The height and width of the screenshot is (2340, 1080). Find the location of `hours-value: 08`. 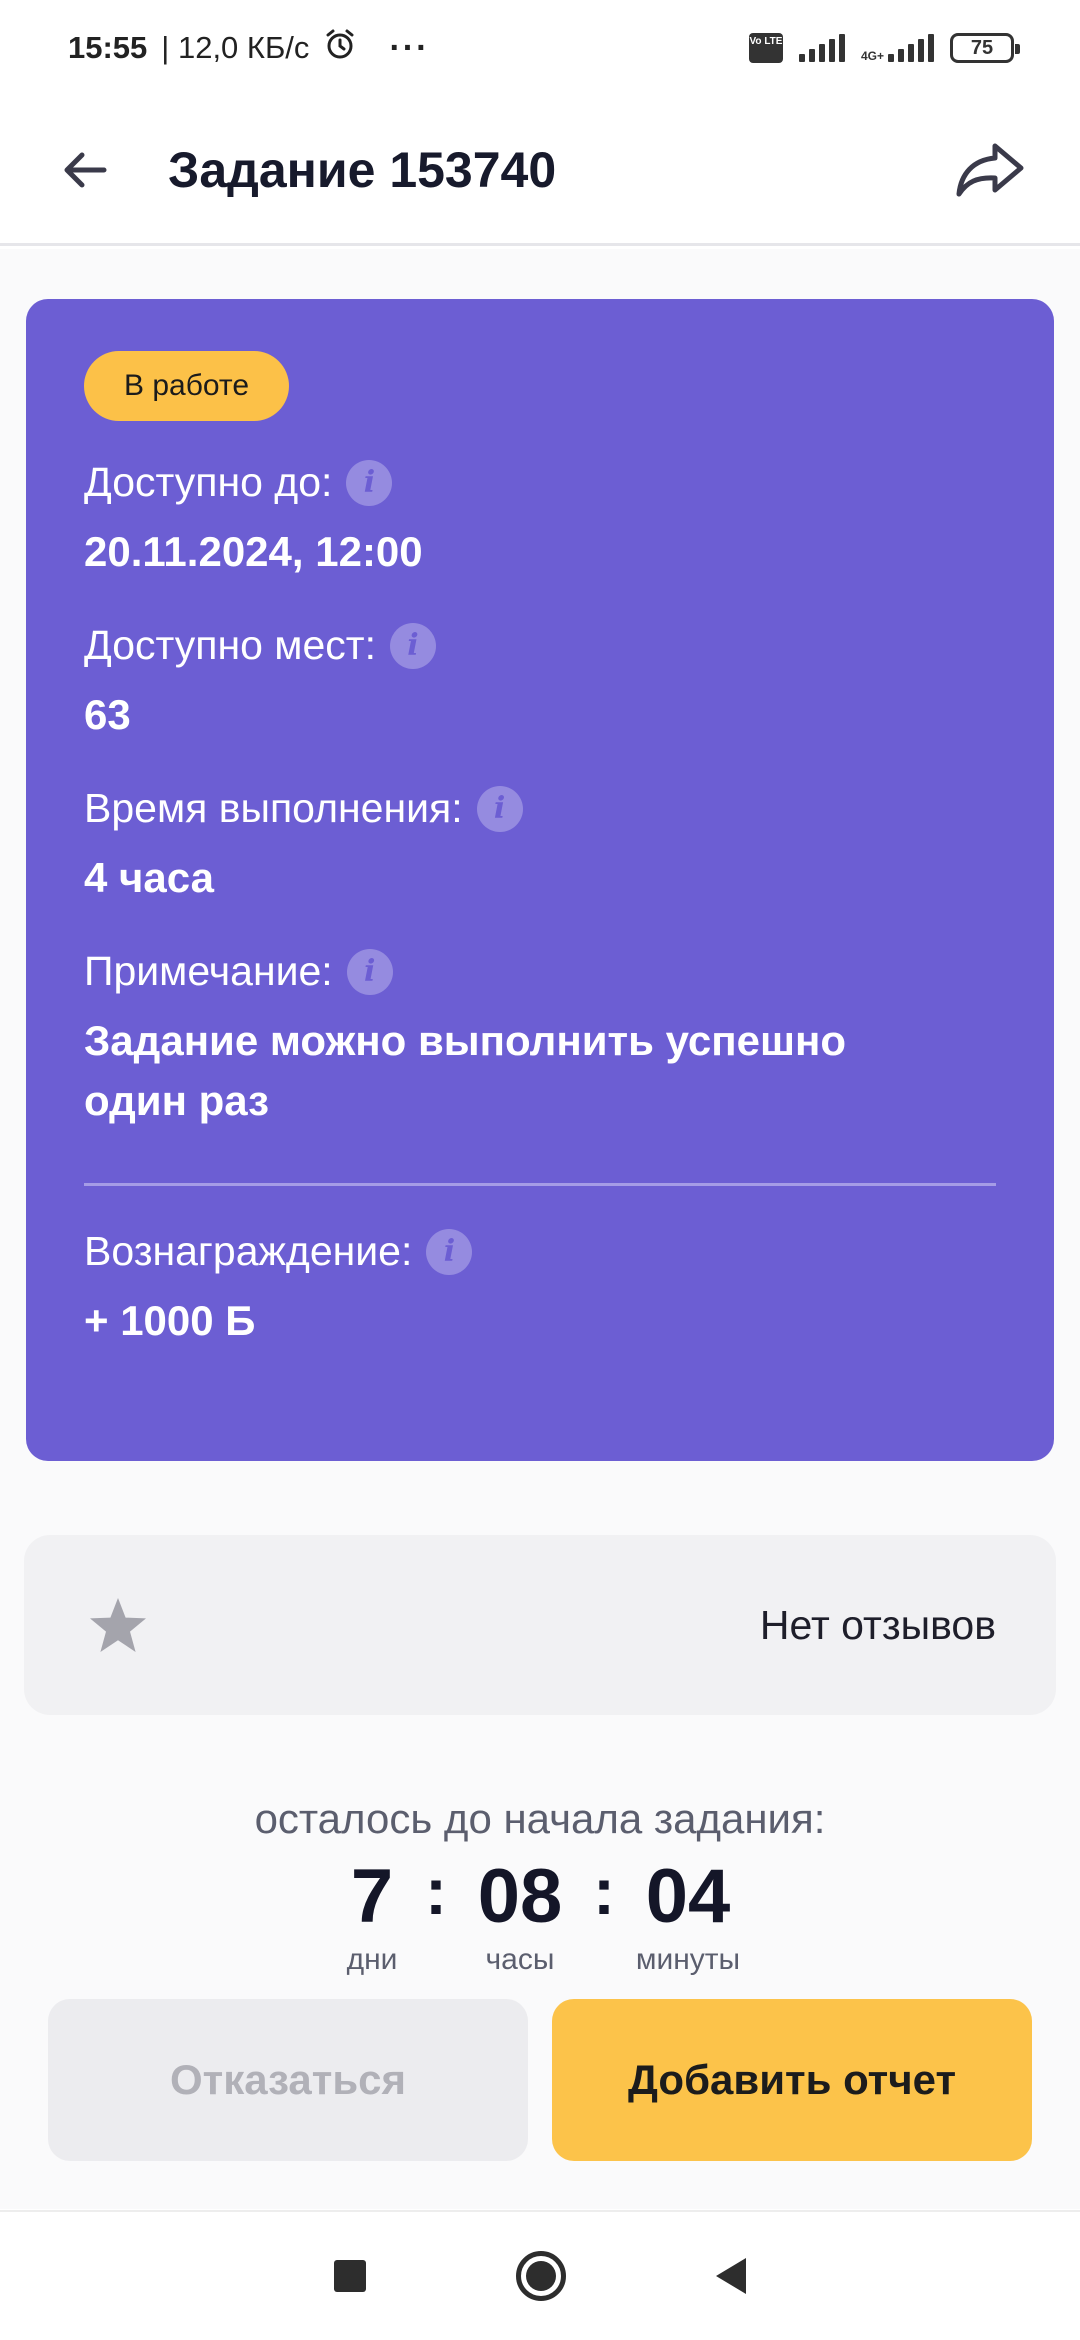

hours-value: 08 is located at coordinates (520, 1896).